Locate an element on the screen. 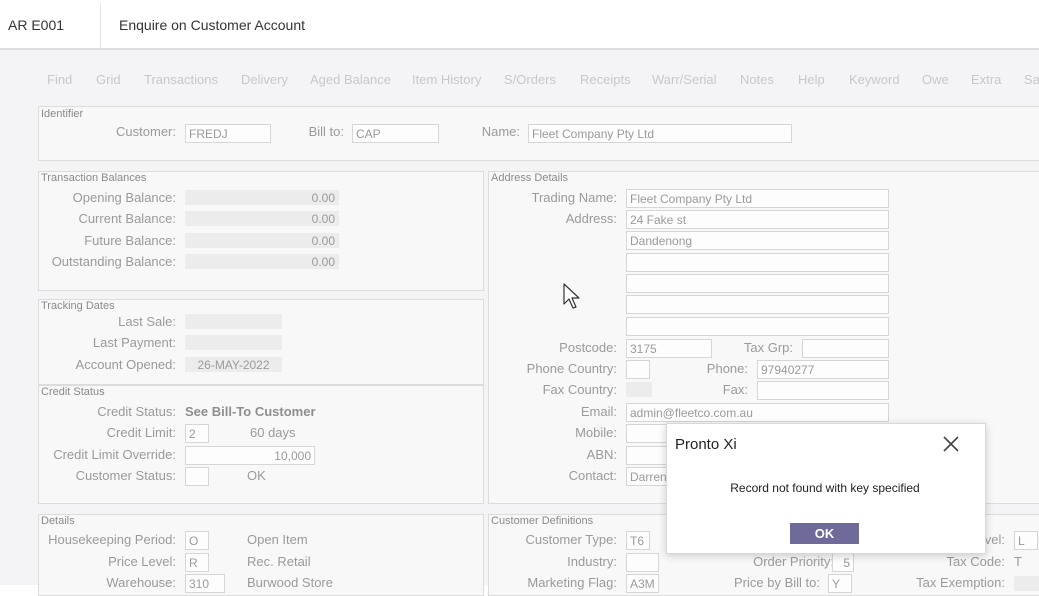 The height and width of the screenshot is (596, 1039). phone-country-field is located at coordinates (638, 369).